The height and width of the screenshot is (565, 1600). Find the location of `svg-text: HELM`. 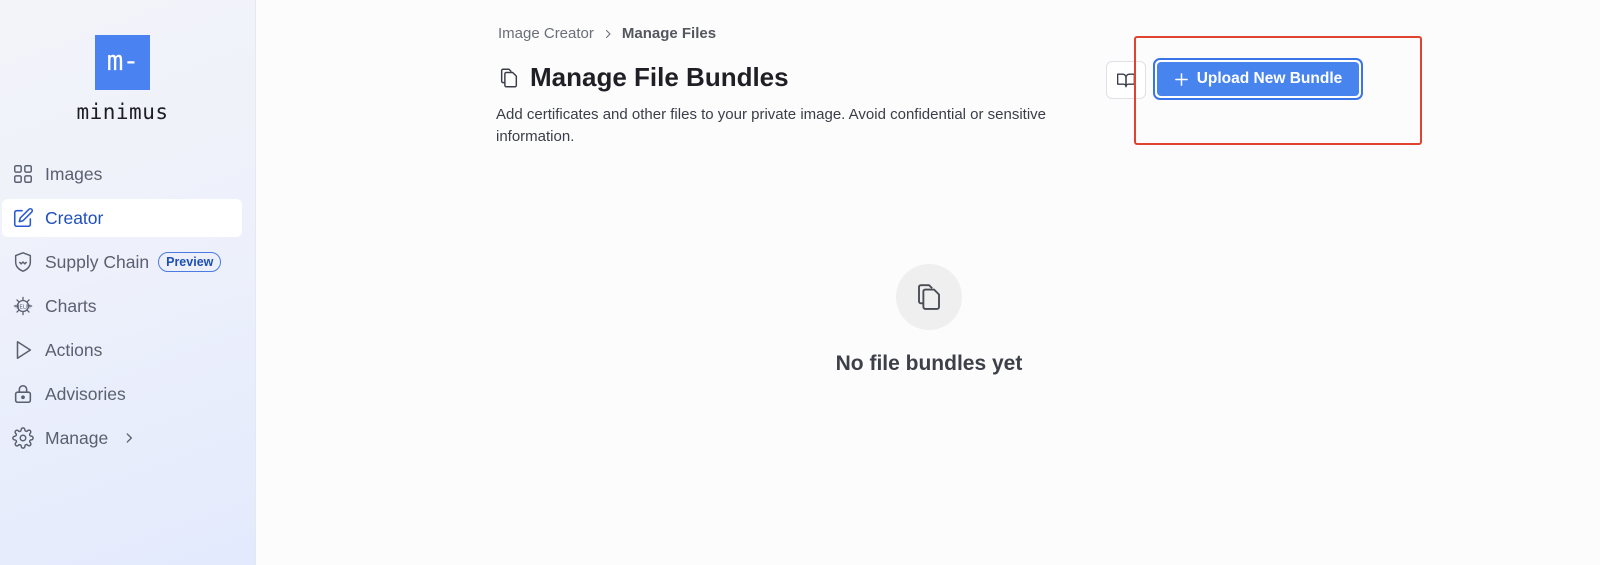

svg-text: HELM is located at coordinates (23, 307).